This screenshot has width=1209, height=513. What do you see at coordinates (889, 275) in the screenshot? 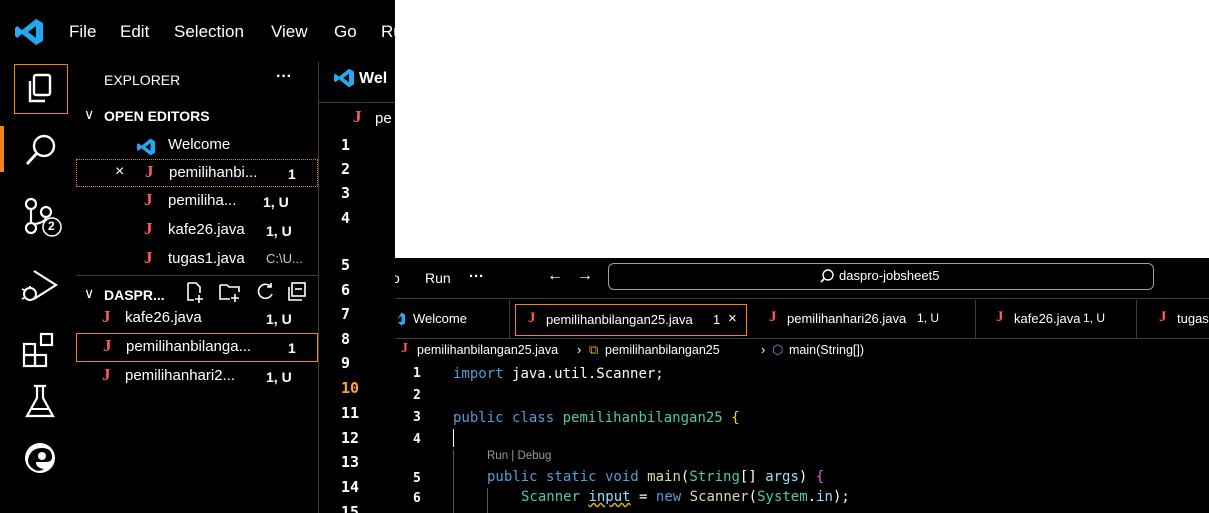
I see `search-text: daspro-jobsheet5` at bounding box center [889, 275].